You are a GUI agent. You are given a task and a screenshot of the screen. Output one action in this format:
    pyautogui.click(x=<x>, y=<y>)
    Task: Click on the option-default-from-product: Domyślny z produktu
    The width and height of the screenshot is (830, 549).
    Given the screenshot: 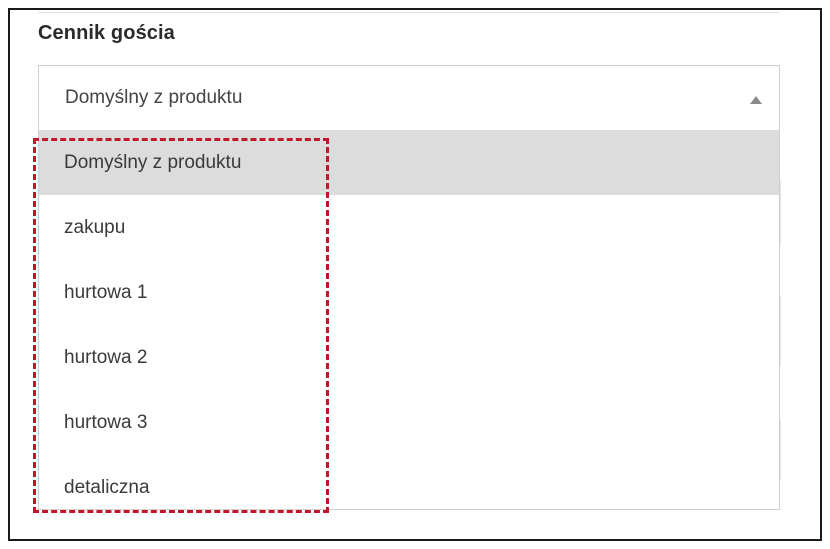 What is the action you would take?
    pyautogui.click(x=409, y=162)
    